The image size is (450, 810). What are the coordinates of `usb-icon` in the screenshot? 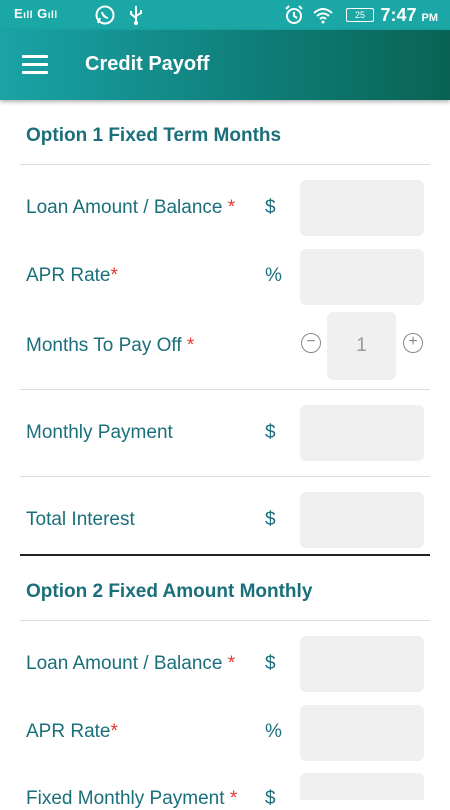 It's located at (136, 15).